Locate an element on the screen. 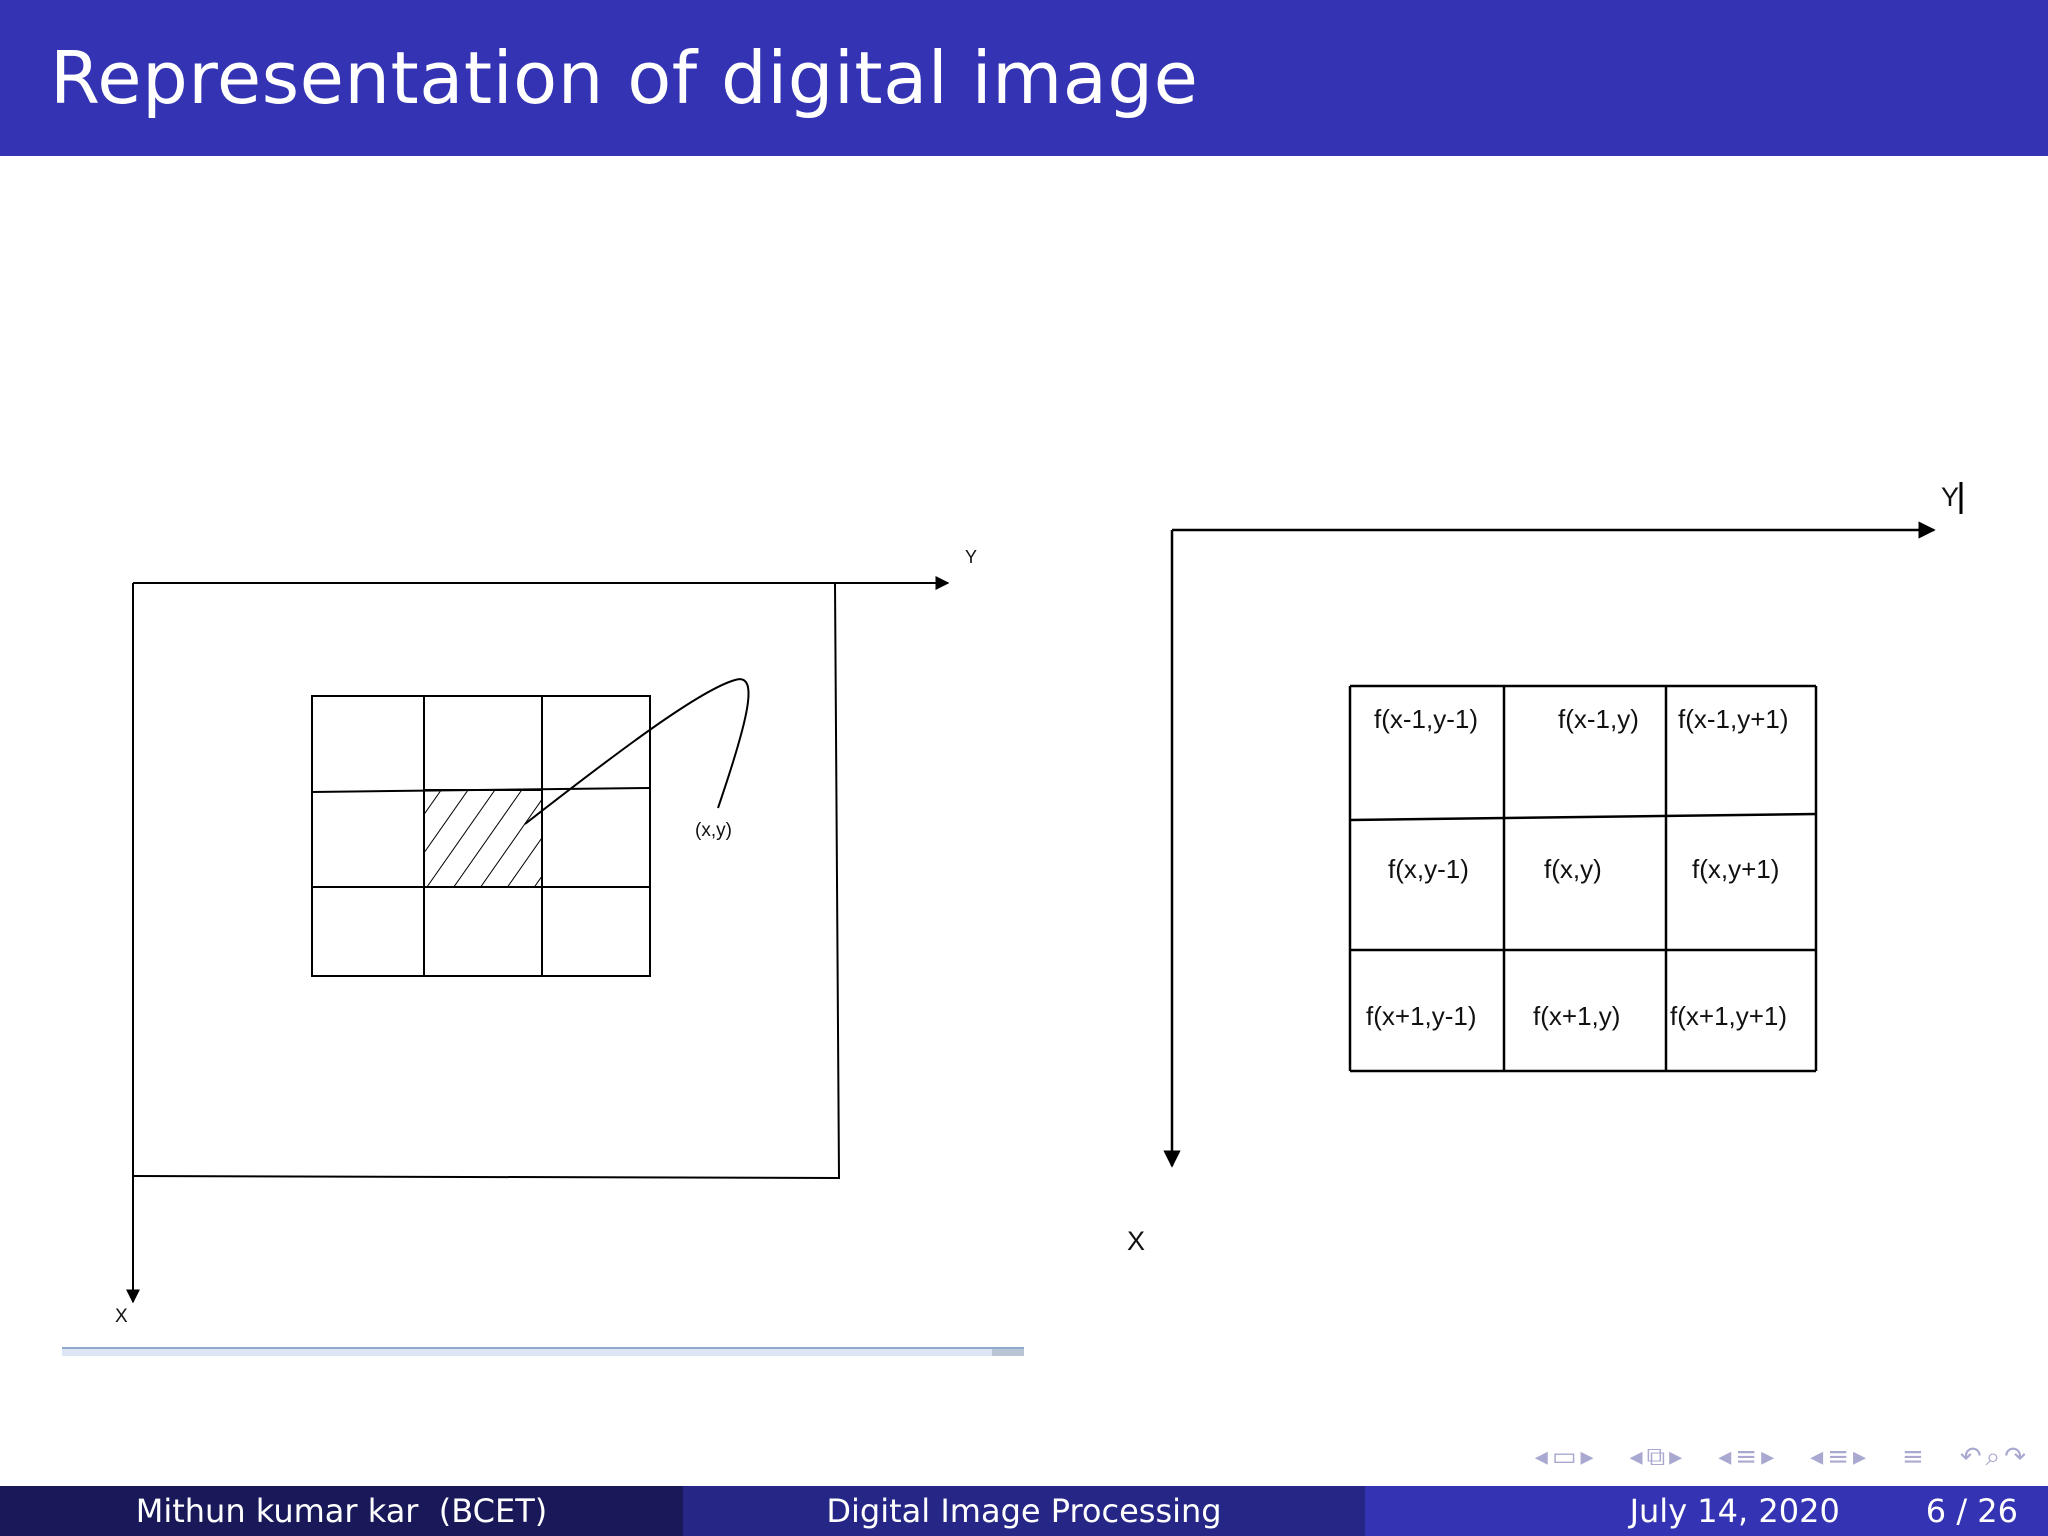 This screenshot has width=2048, height=1536. subsection-prev-icon: ◂ is located at coordinates (1636, 1457).